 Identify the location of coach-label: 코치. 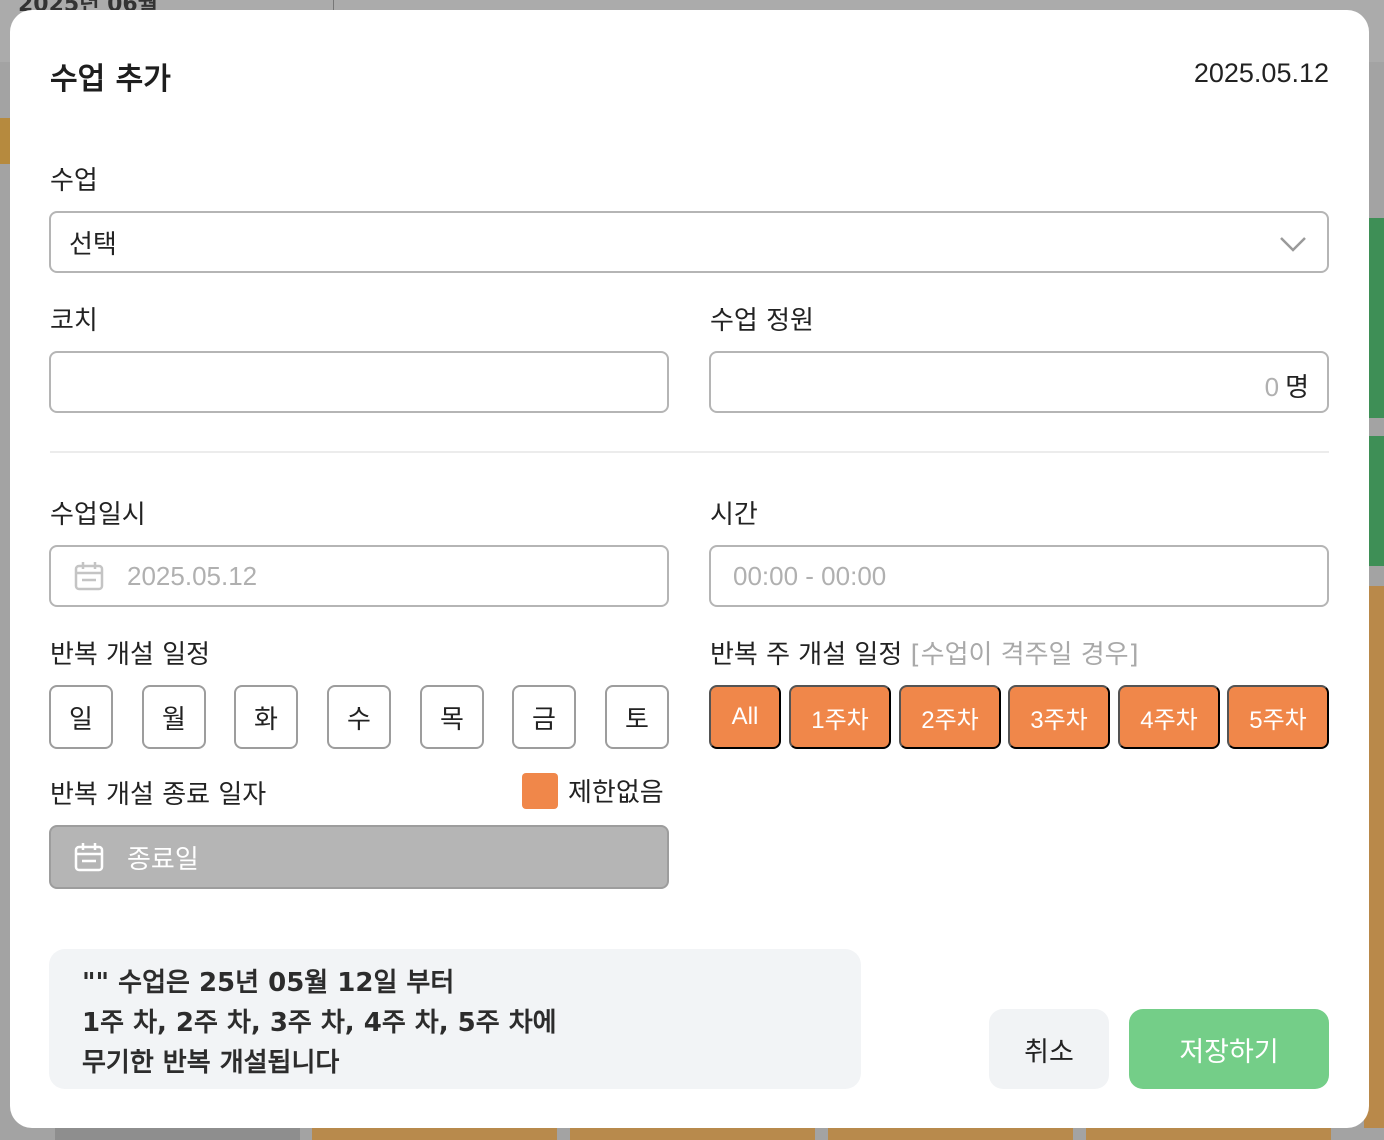
(74, 321).